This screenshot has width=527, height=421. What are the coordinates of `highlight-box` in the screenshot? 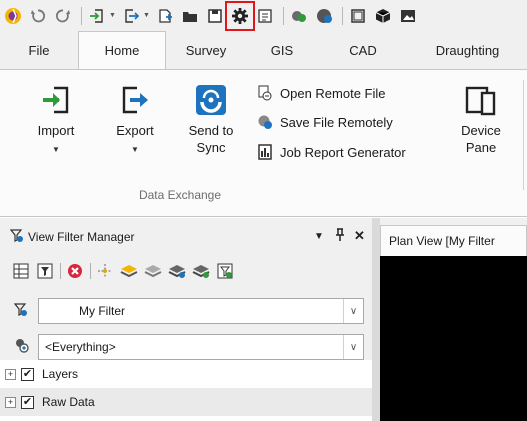 It's located at (239, 15).